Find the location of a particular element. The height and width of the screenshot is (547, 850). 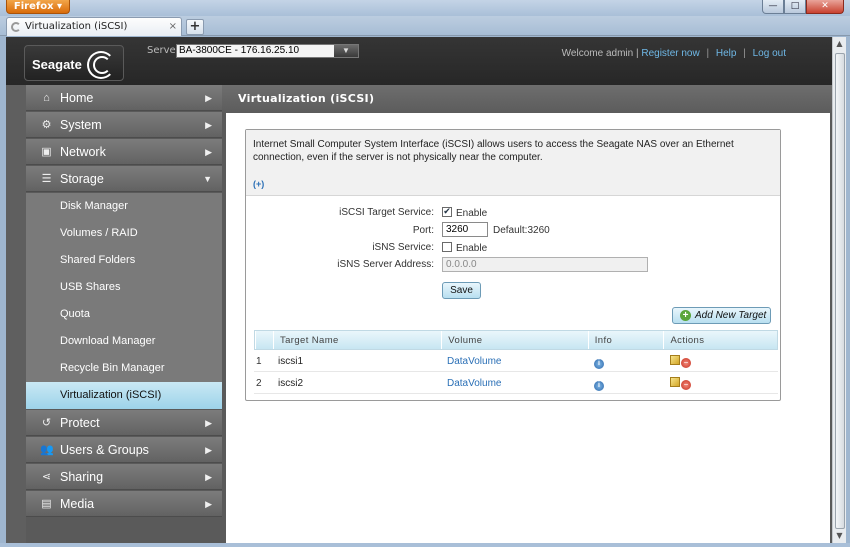

tab-close-icon: × is located at coordinates (173, 27).